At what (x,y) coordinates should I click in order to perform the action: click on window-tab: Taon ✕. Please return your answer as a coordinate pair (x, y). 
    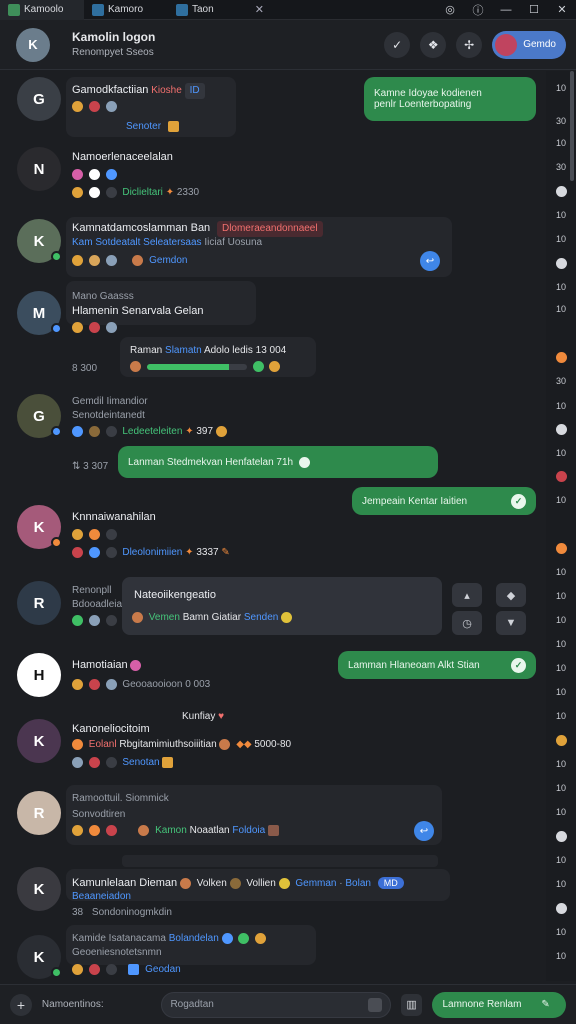
    Looking at the image, I should click on (220, 10).